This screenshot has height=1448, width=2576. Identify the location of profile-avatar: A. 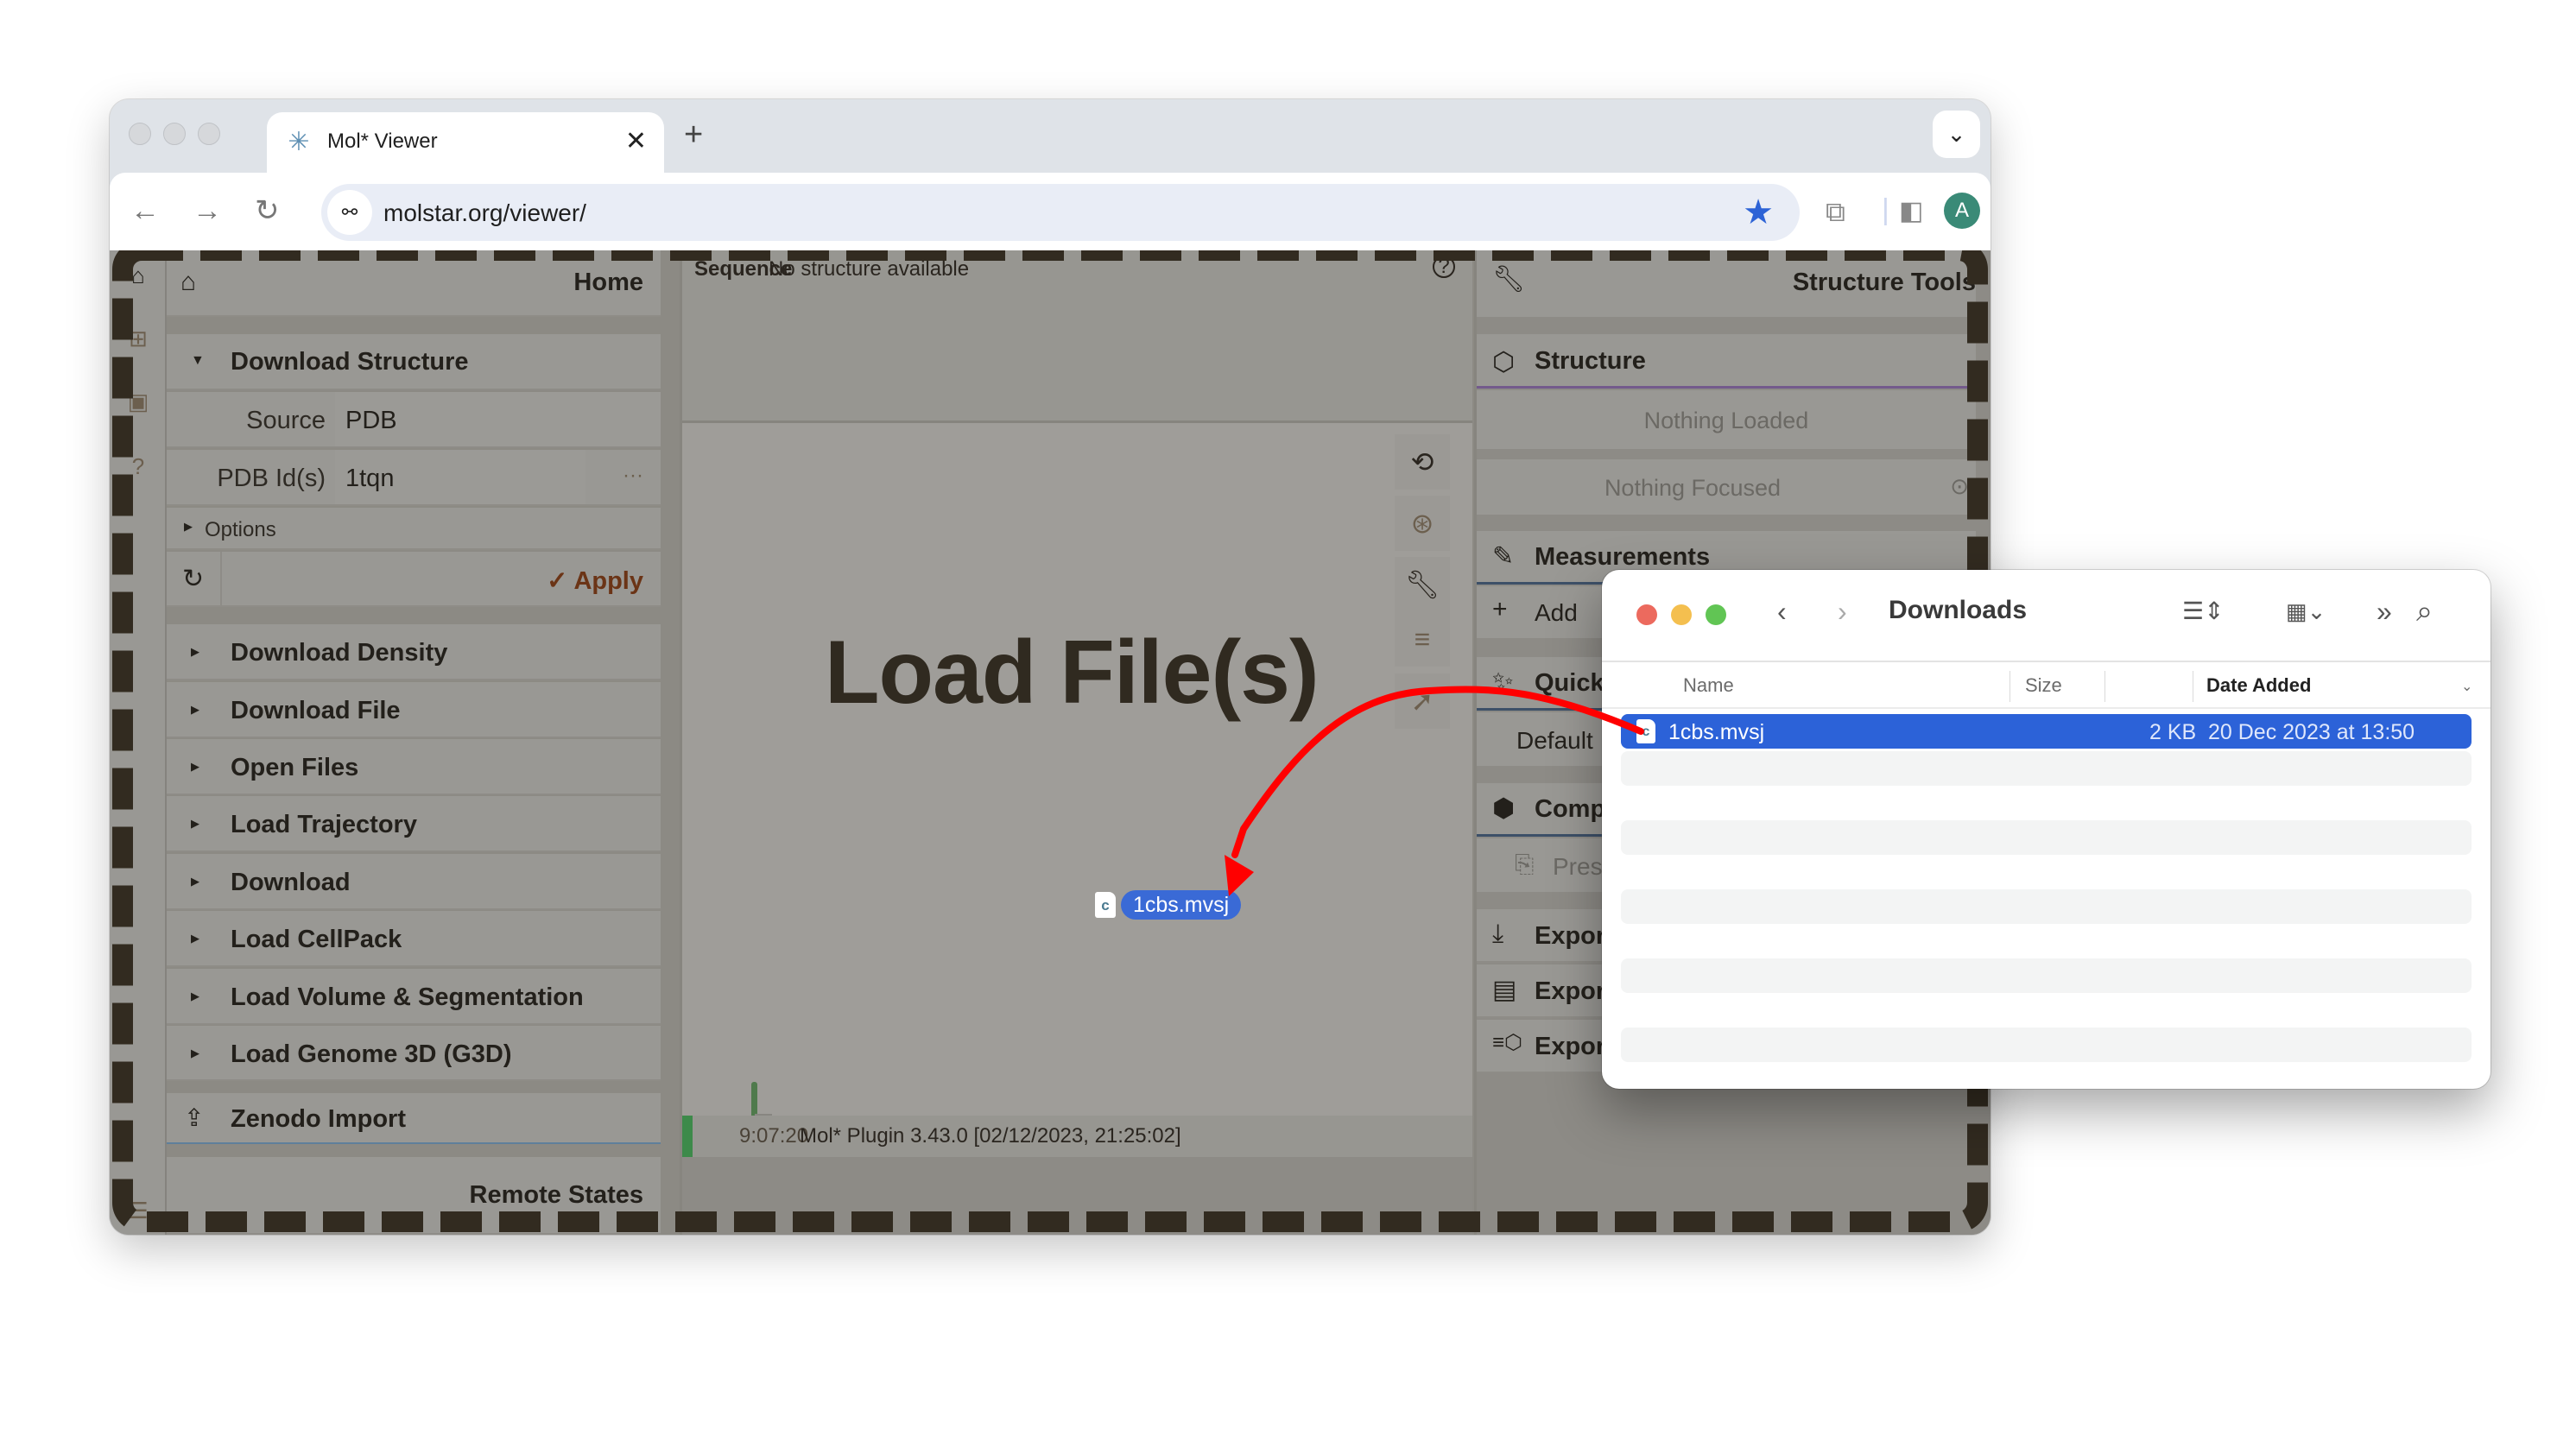
(1962, 211).